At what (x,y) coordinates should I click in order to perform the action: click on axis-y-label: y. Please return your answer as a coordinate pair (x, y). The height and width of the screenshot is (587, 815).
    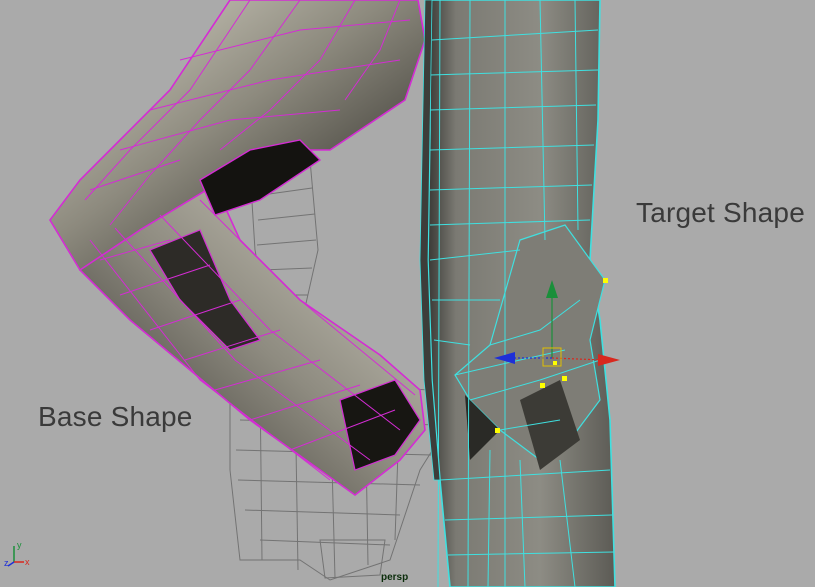
    Looking at the image, I should click on (19, 545).